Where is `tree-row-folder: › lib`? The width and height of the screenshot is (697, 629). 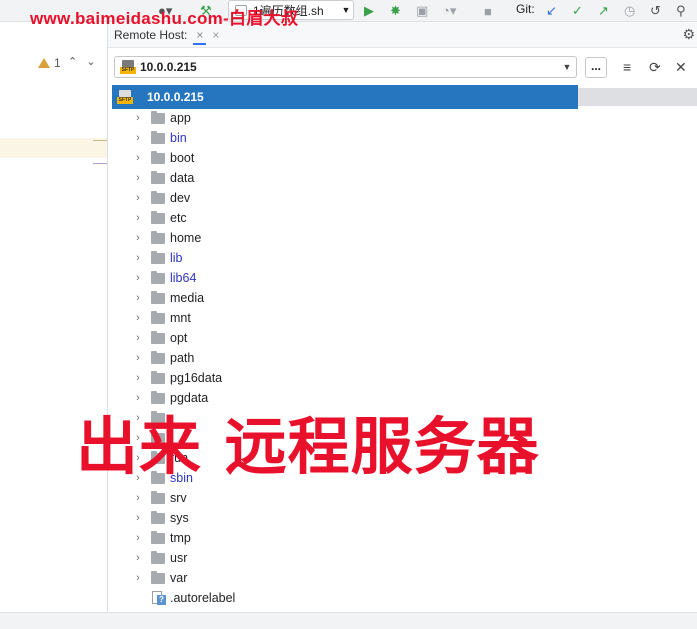 tree-row-folder: › lib is located at coordinates (355, 258).